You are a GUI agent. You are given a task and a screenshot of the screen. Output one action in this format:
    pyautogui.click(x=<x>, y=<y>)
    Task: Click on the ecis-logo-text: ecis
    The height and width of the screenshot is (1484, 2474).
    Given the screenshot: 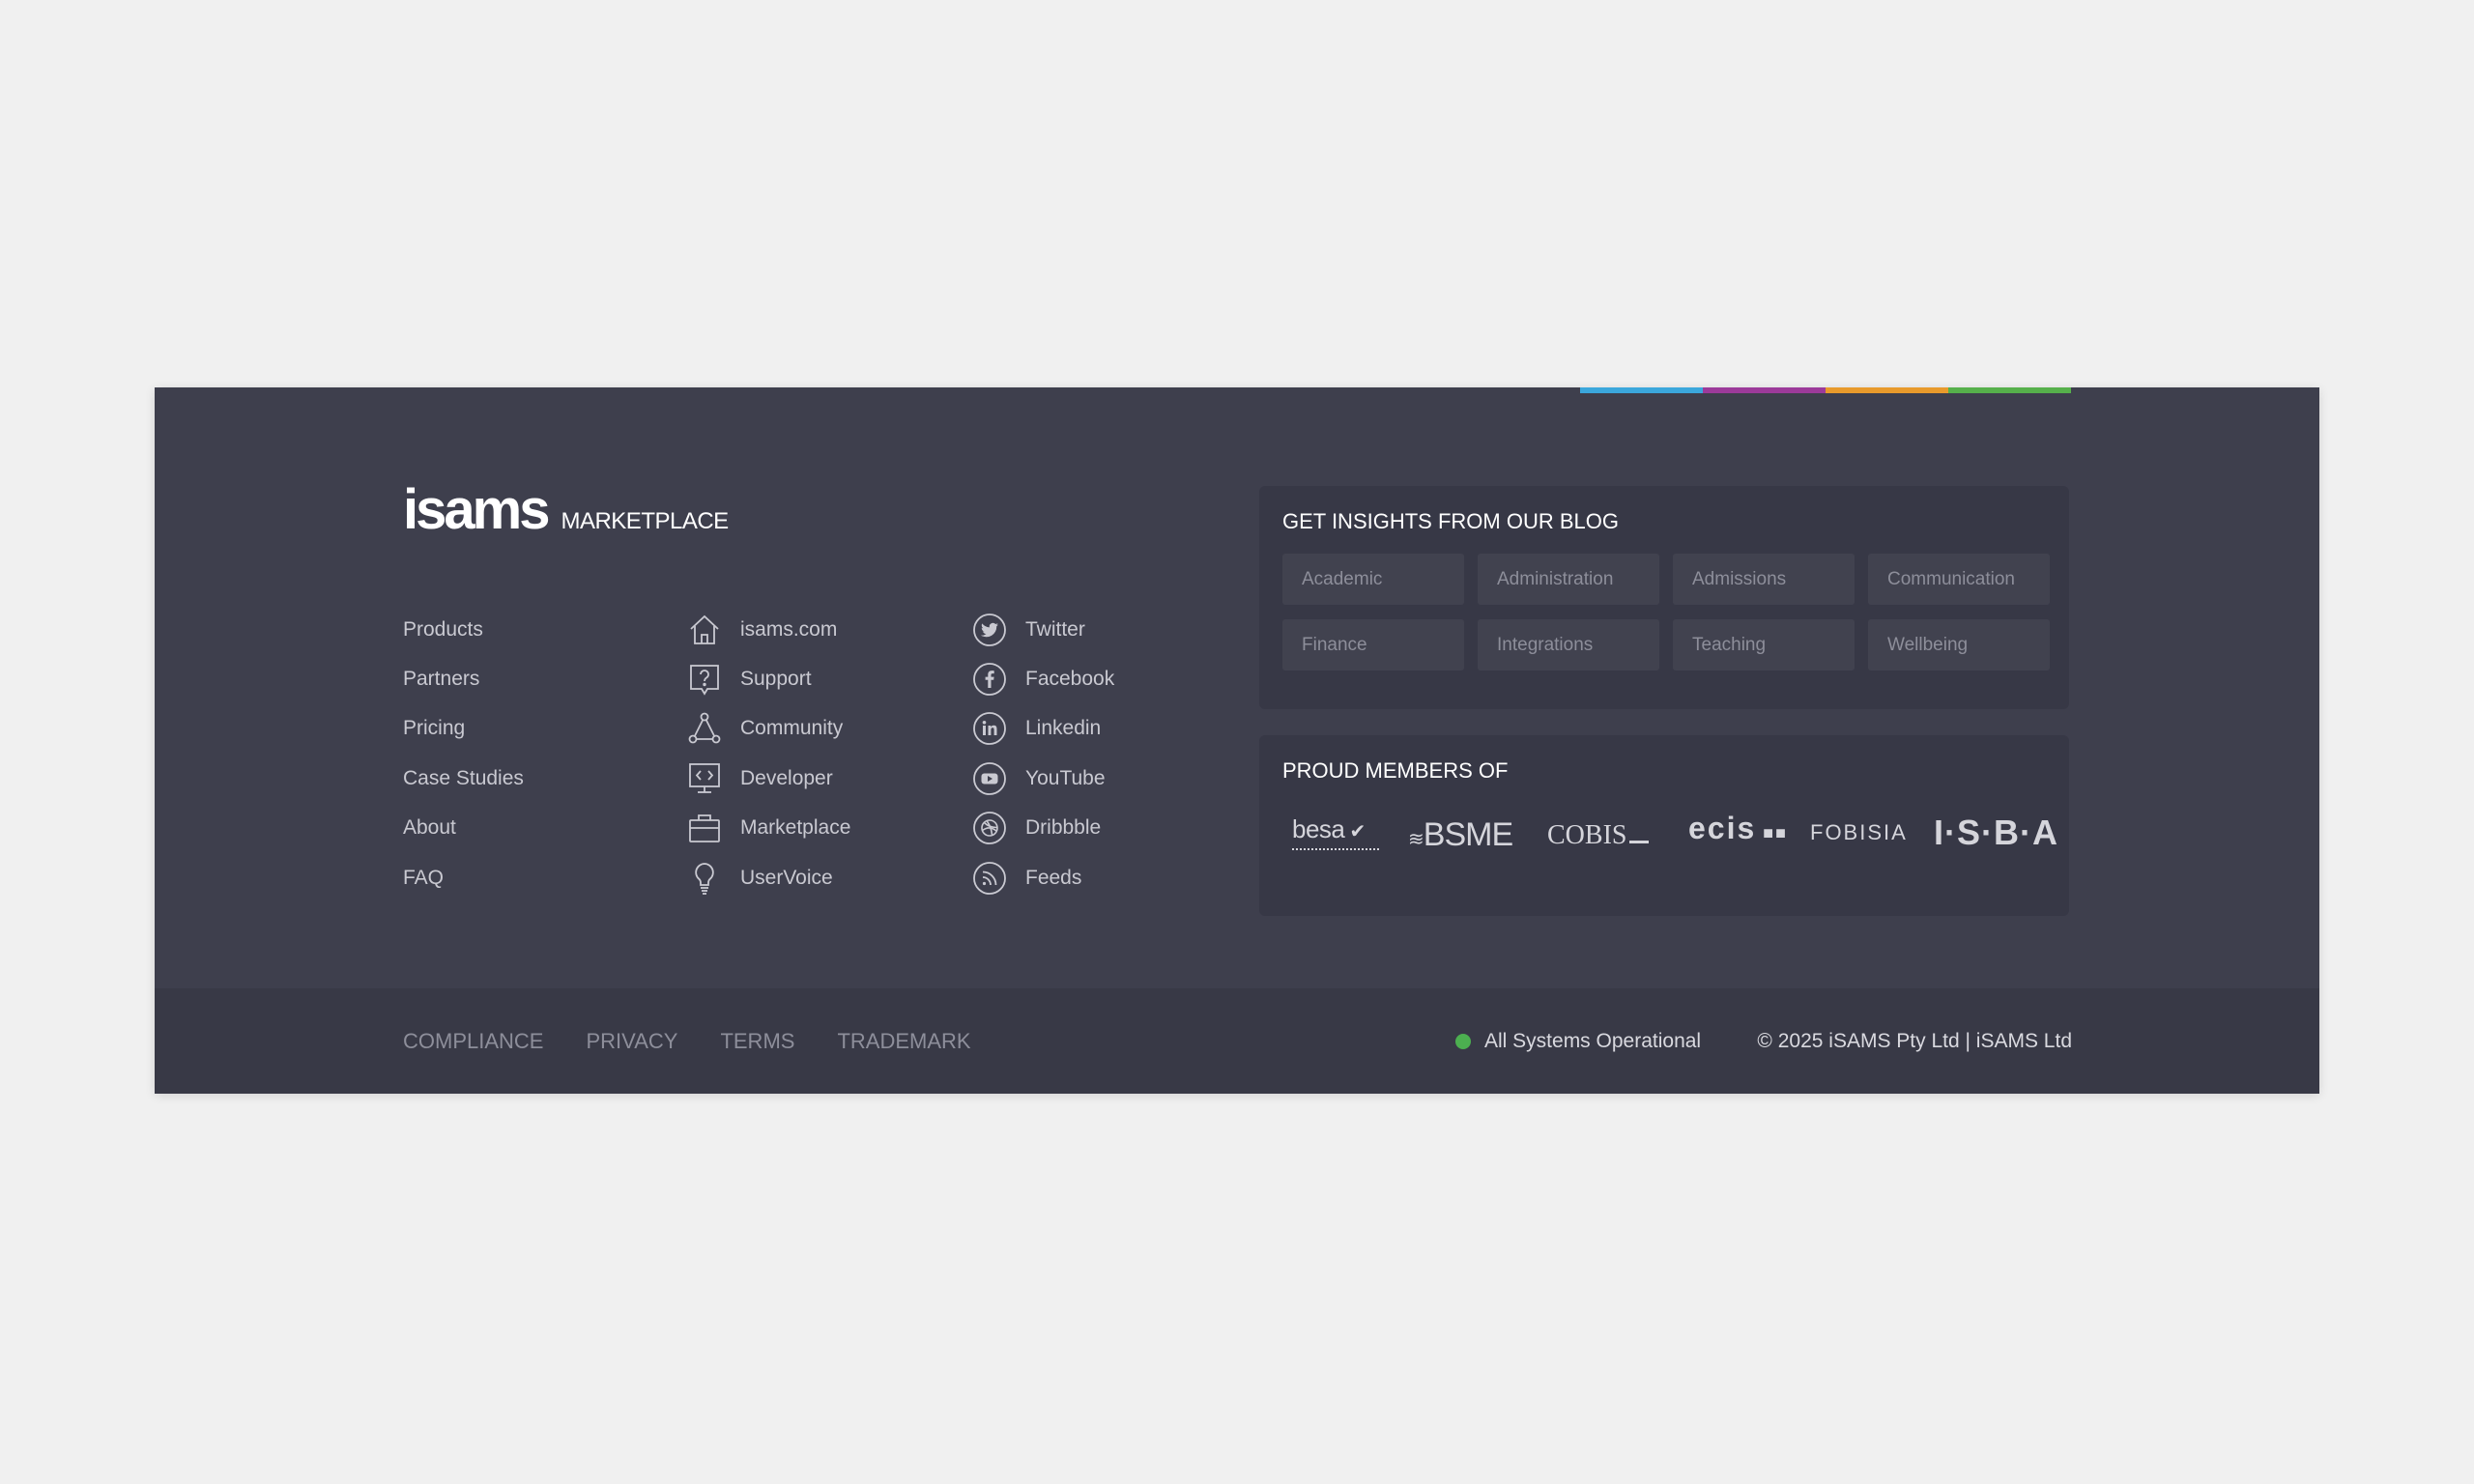 What is the action you would take?
    pyautogui.click(x=1723, y=828)
    